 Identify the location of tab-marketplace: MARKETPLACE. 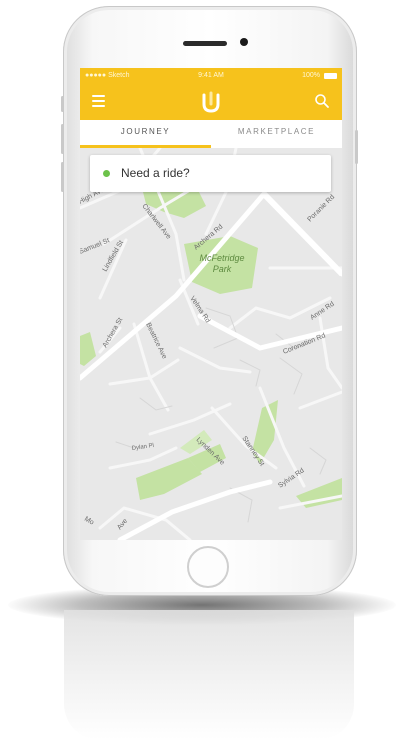
(276, 134).